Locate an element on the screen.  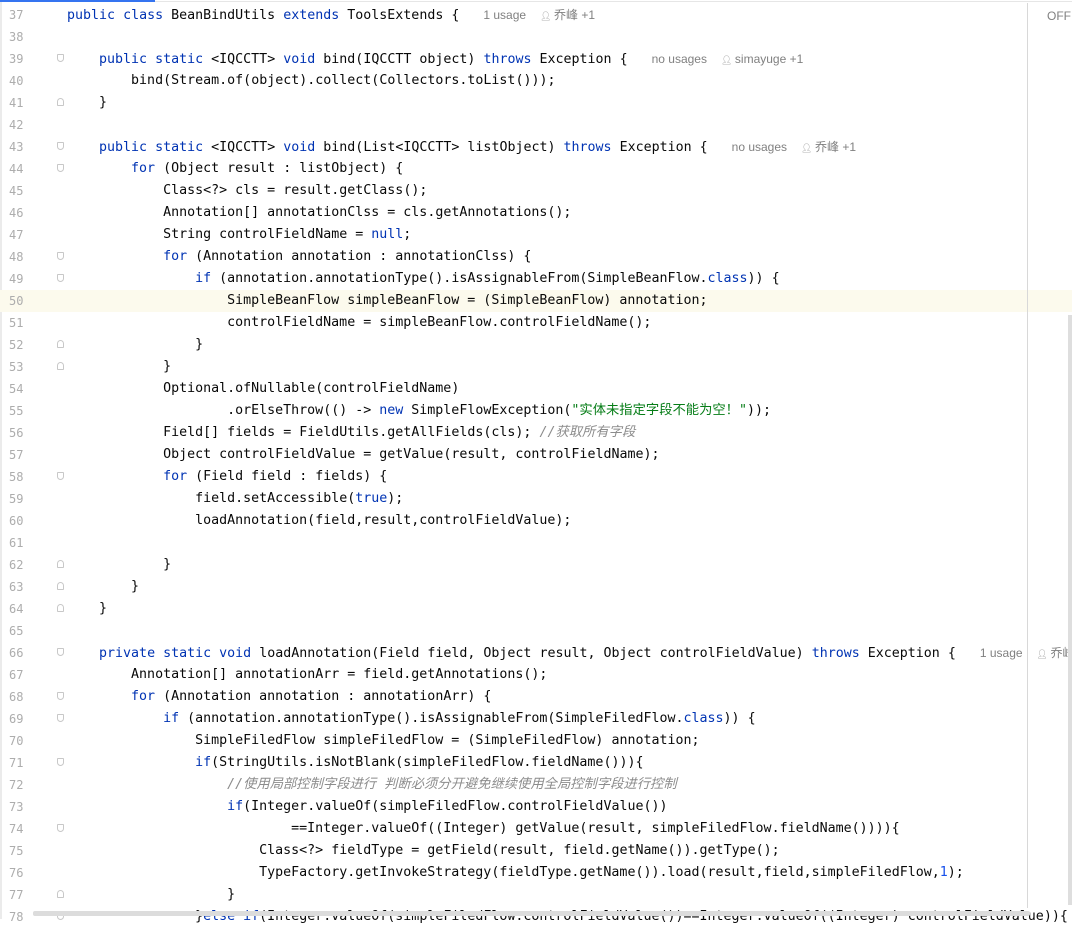
inspection-toggle: OFF is located at coordinates (1059, 16).